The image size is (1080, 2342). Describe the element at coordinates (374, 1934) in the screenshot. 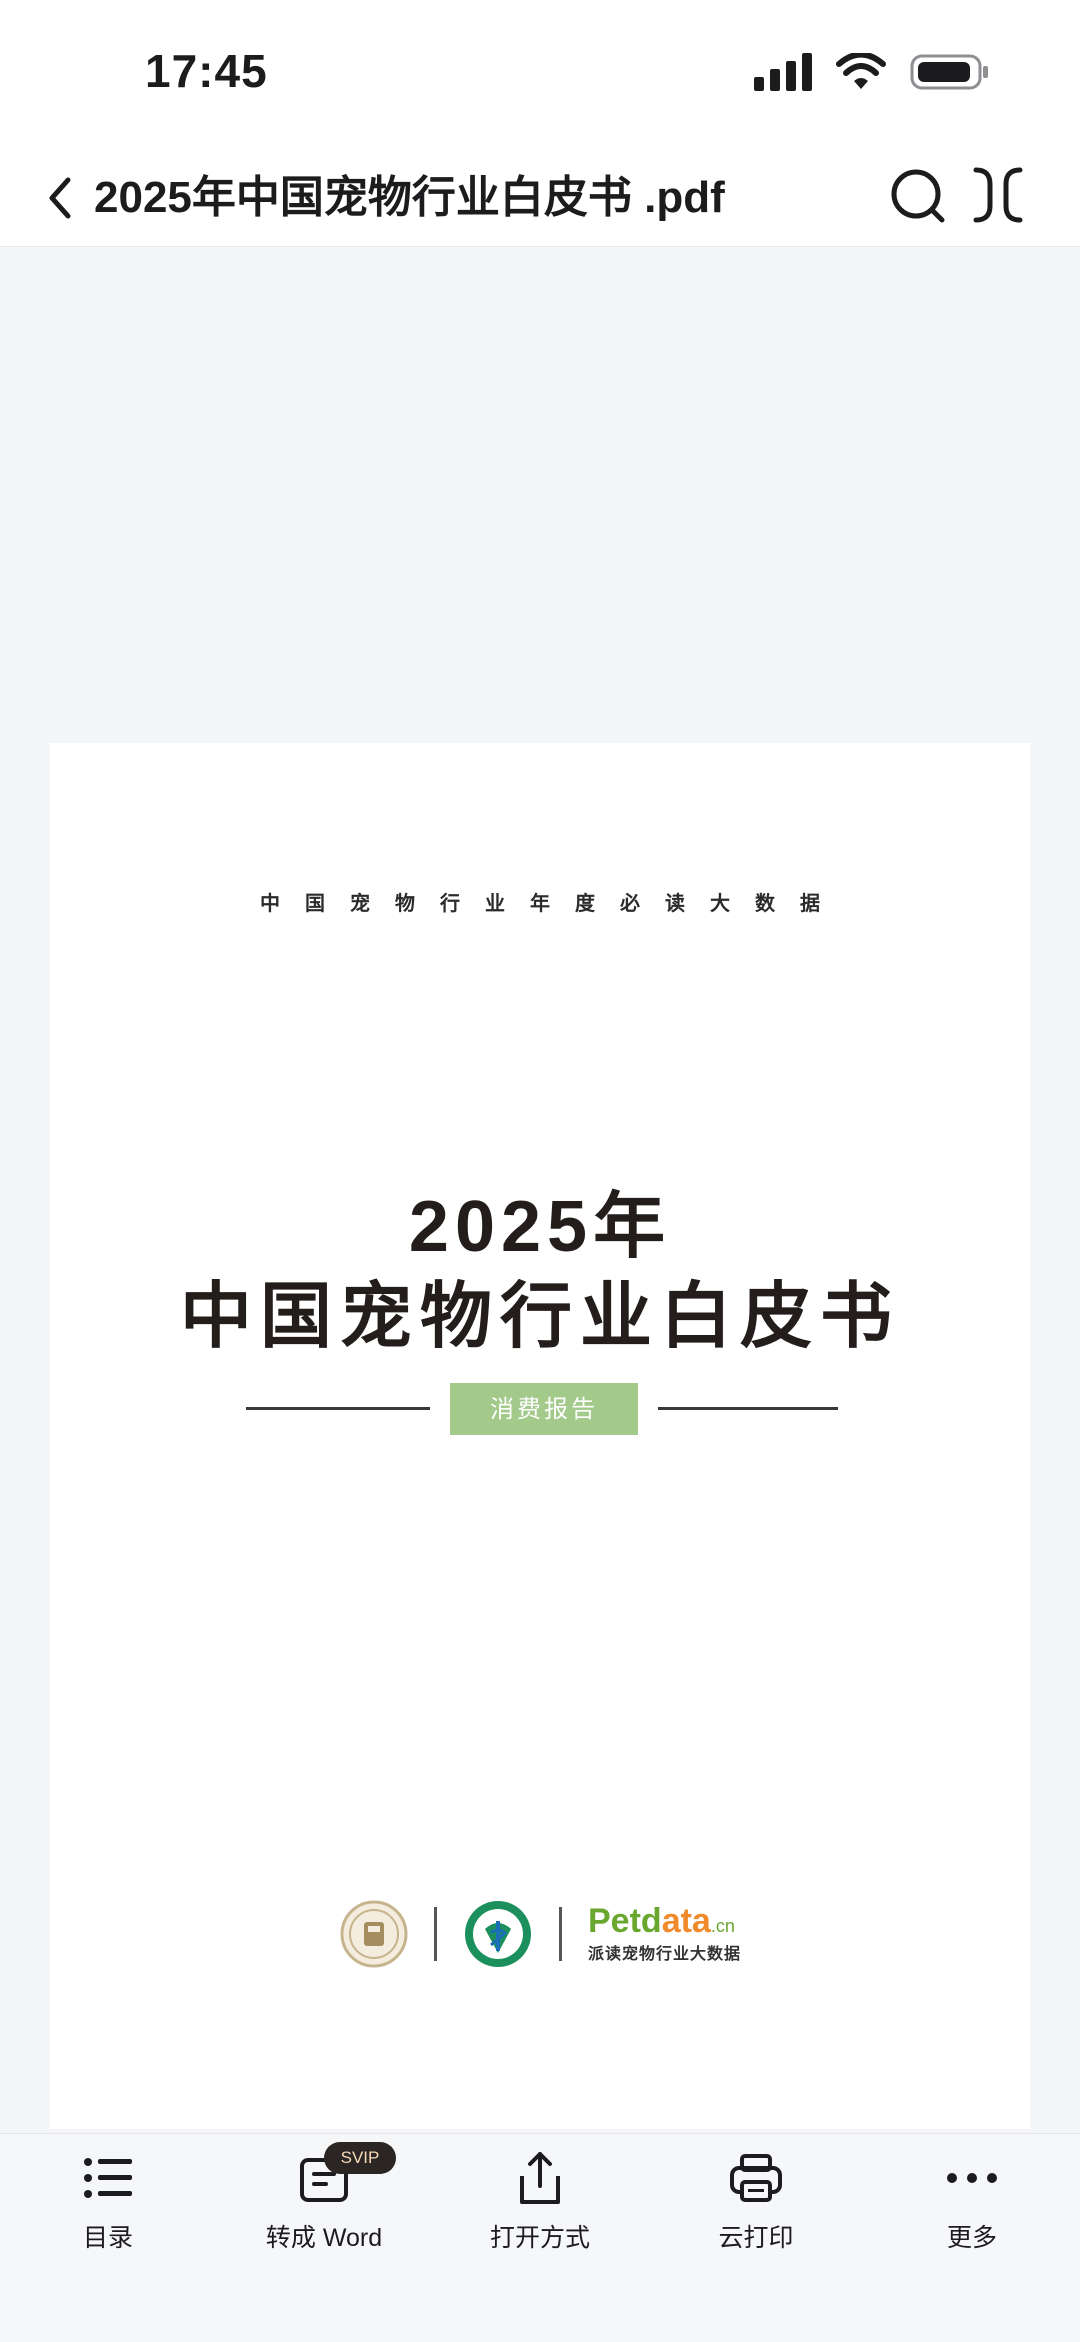

I see `association-logo` at that location.